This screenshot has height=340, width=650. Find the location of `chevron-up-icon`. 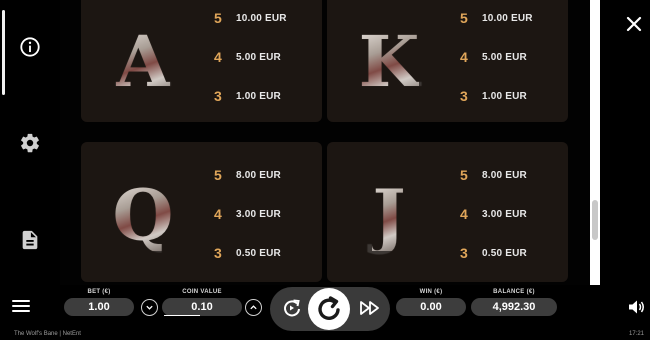

chevron-up-icon is located at coordinates (253, 307).